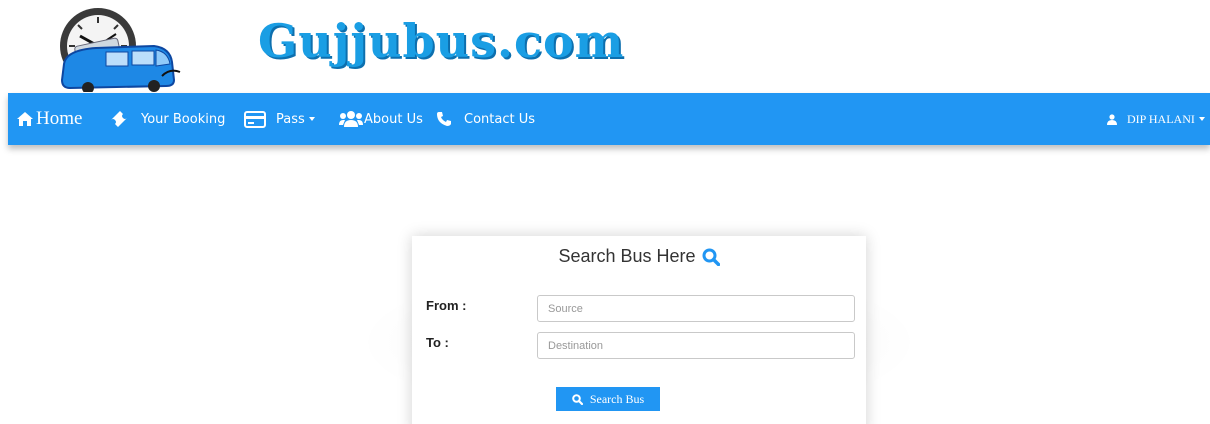 This screenshot has width=1210, height=424. What do you see at coordinates (446, 305) in the screenshot?
I see `from-label: From :` at bounding box center [446, 305].